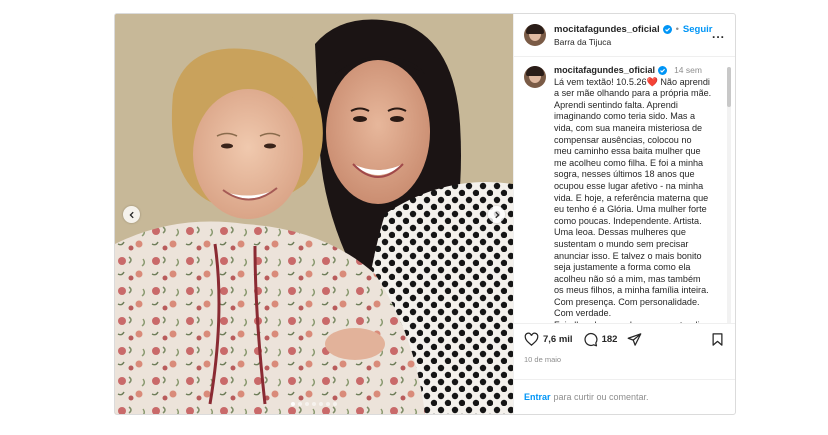 The image size is (828, 435). I want to click on caption-line: Aprendi sentindo falta. Aprendi, so click(616, 104).